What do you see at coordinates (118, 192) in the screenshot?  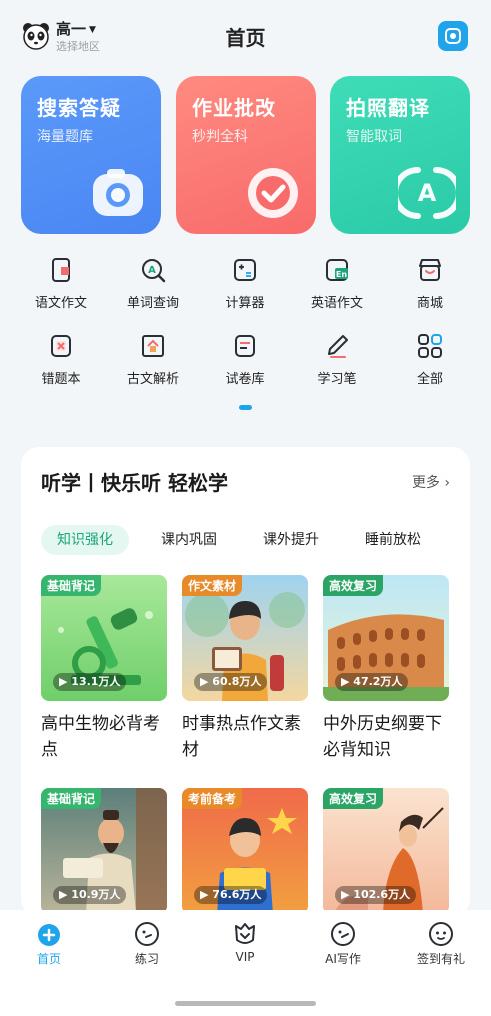 I see `camera-icon` at bounding box center [118, 192].